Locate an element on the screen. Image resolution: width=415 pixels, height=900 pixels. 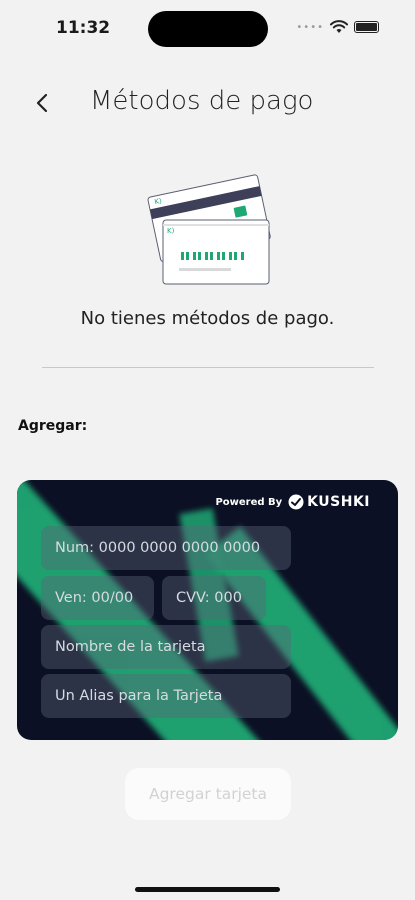
wifi-icon is located at coordinates (339, 26).